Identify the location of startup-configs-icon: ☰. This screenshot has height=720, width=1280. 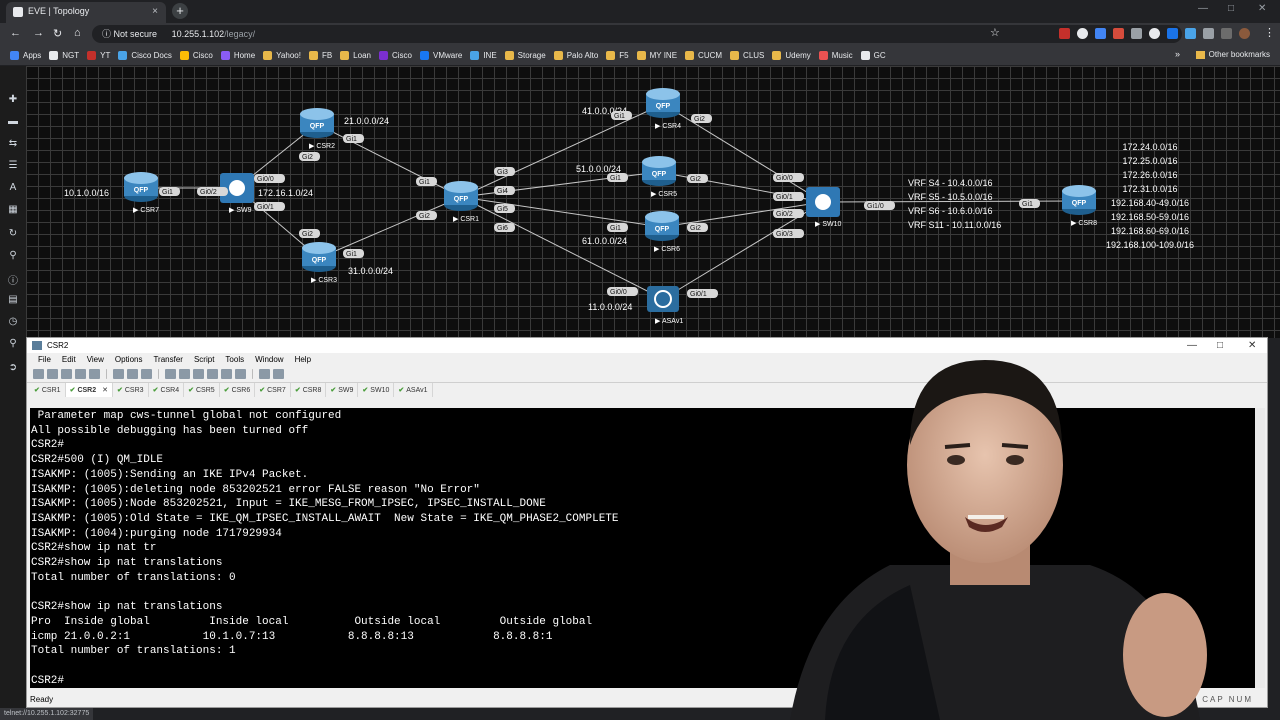
(13, 166).